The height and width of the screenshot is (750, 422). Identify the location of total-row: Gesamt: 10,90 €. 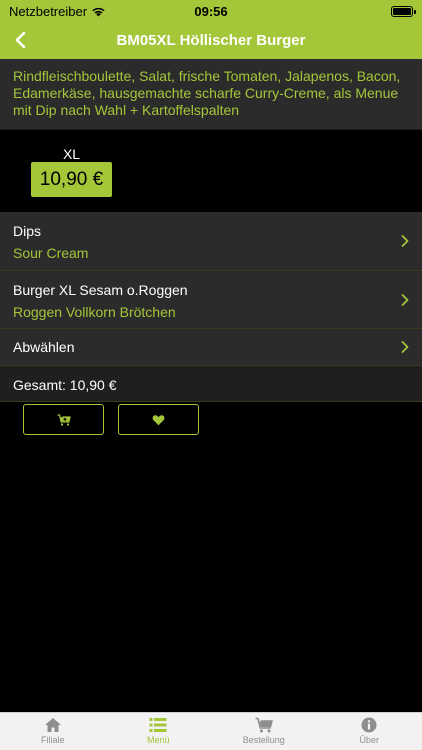
(211, 383).